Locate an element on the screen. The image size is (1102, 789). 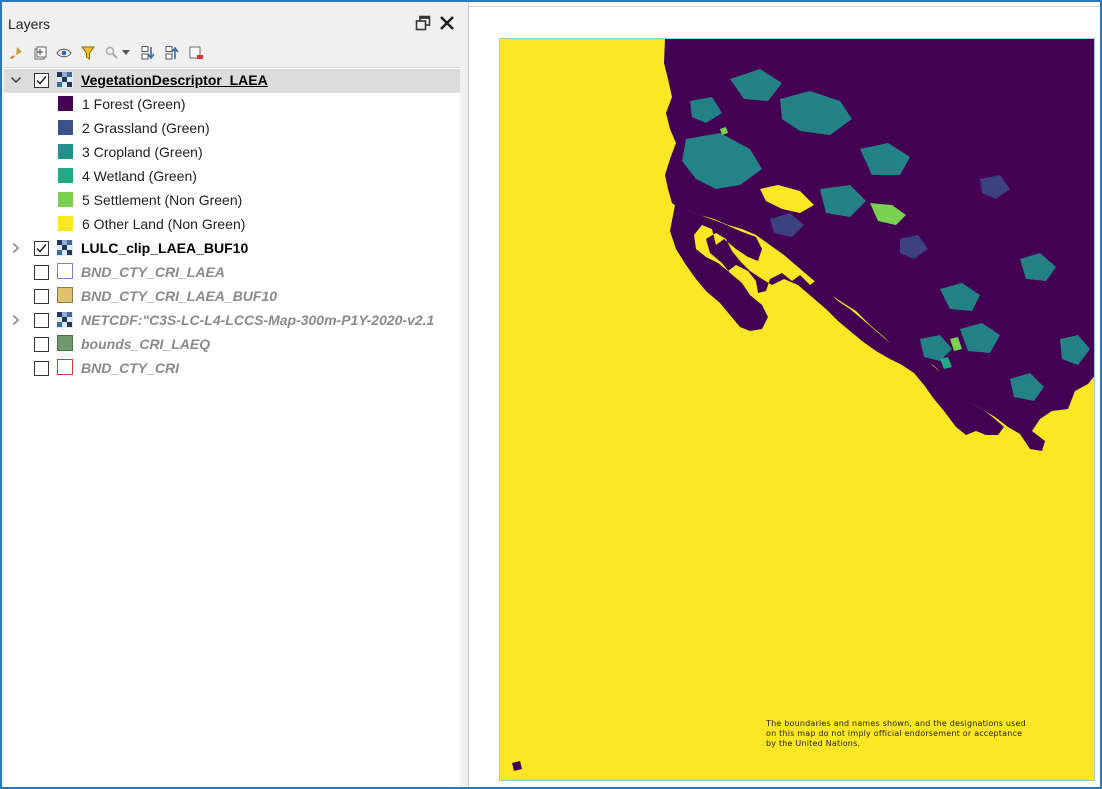
filter-legend-icon is located at coordinates (112, 53).